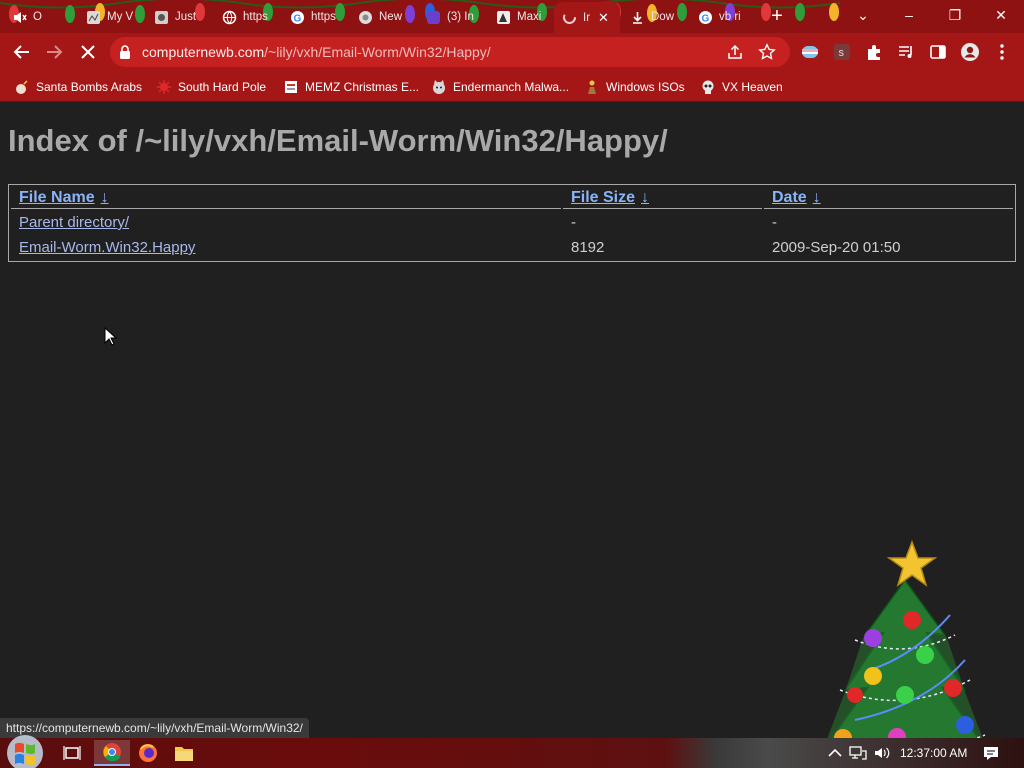  I want to click on action-center-button, so click(991, 753).